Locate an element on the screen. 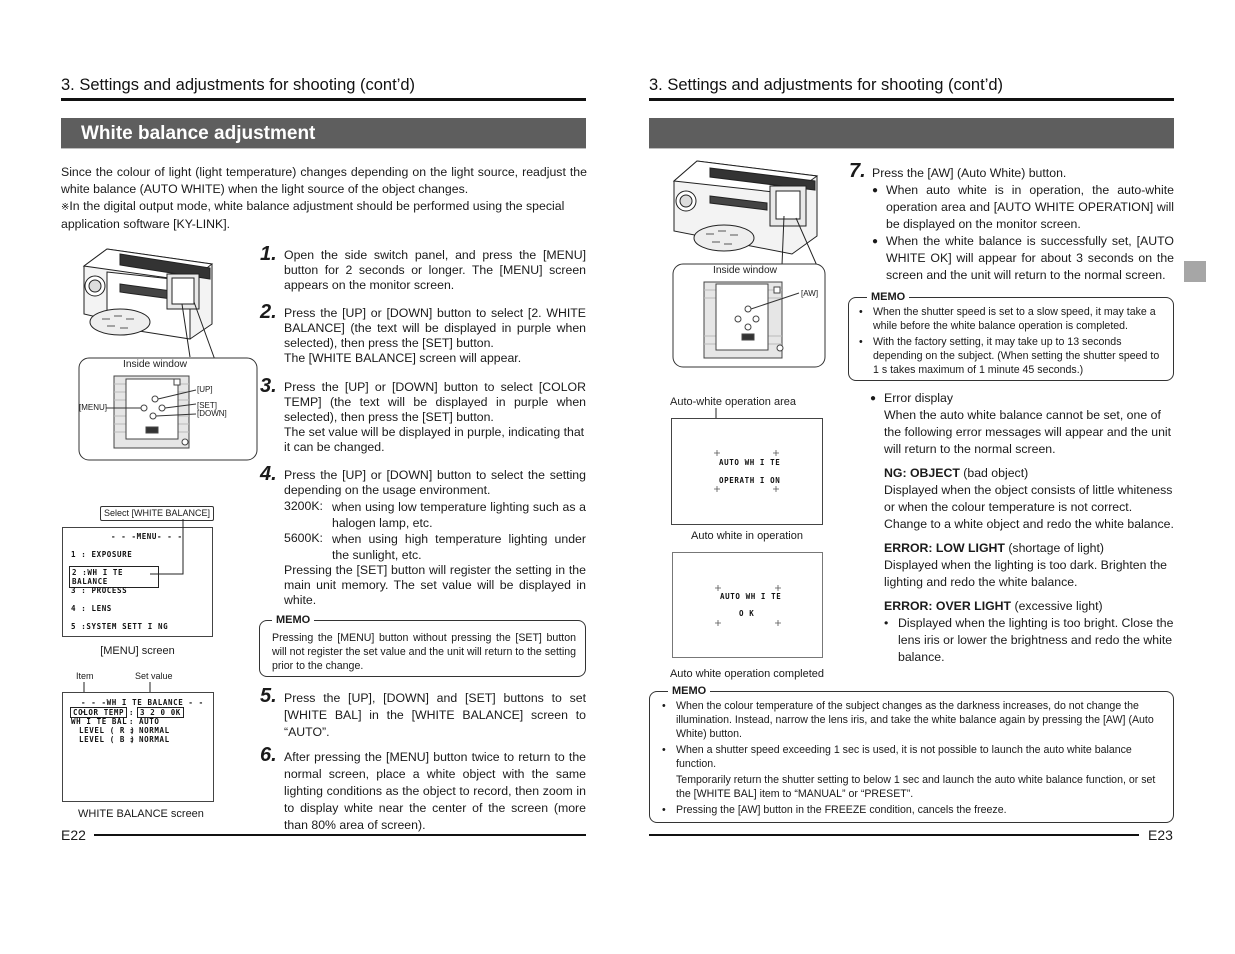  error-meaning: (shortage of light) is located at coordinates (1056, 548).